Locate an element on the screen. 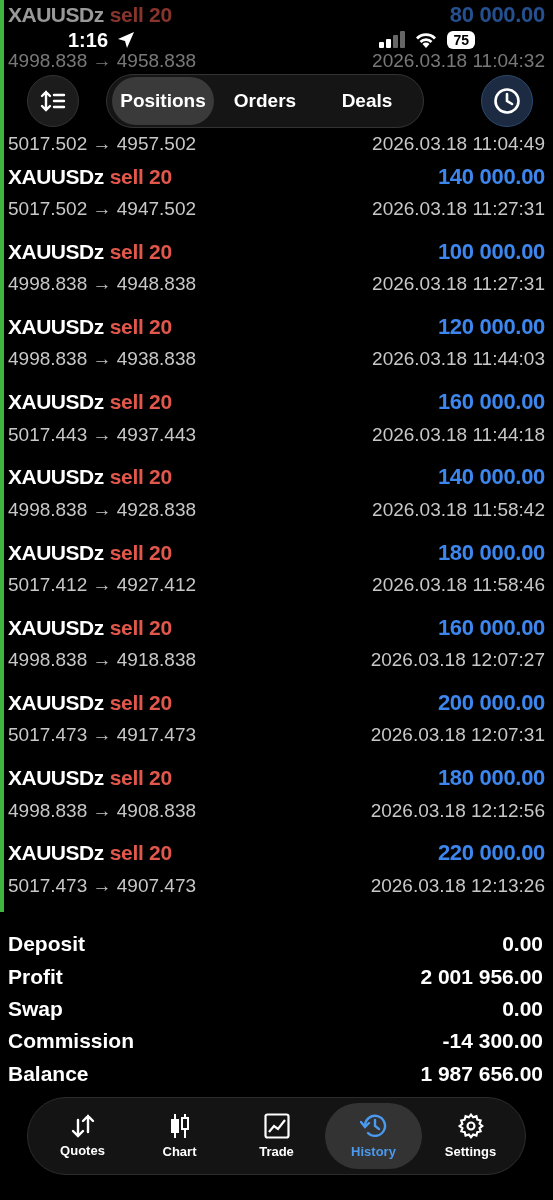  location-arrow-icon is located at coordinates (126, 40).